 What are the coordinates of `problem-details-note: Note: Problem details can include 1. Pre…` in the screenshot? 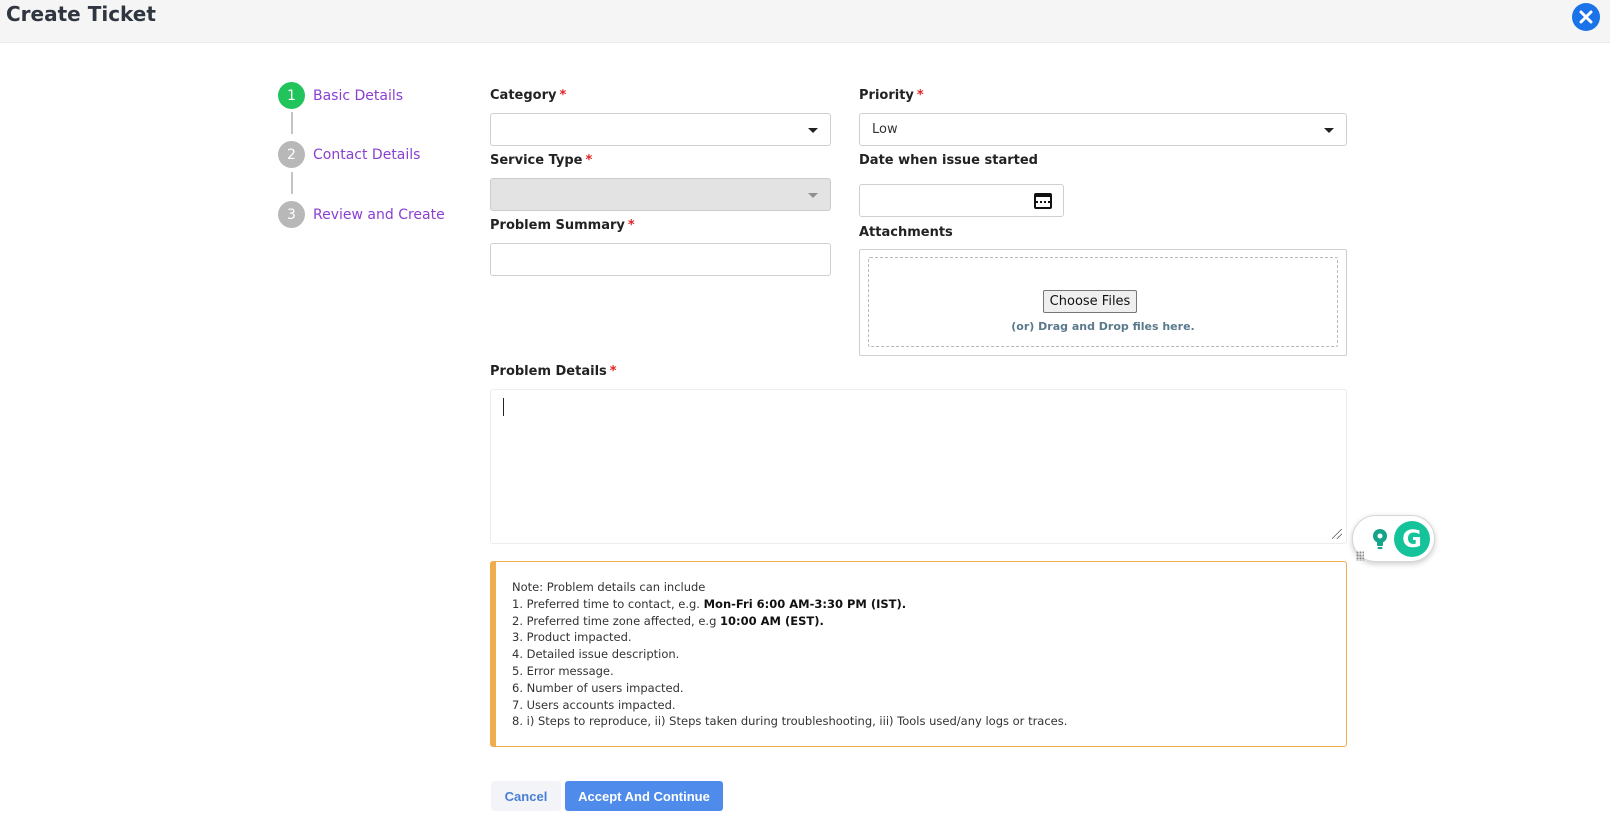 It's located at (918, 654).